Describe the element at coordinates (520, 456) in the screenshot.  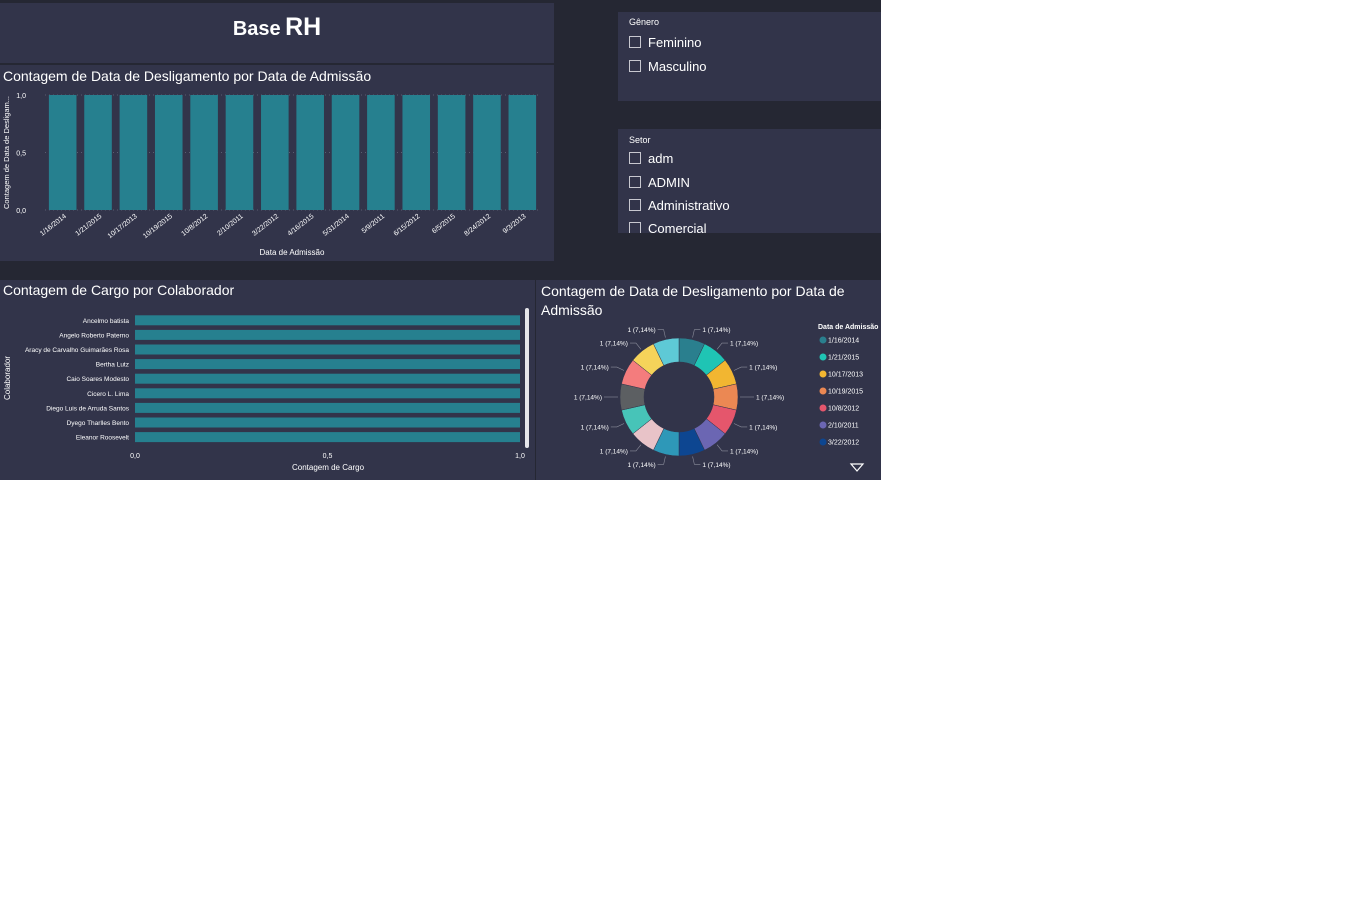
I see `x-tick-label: 1,0` at that location.